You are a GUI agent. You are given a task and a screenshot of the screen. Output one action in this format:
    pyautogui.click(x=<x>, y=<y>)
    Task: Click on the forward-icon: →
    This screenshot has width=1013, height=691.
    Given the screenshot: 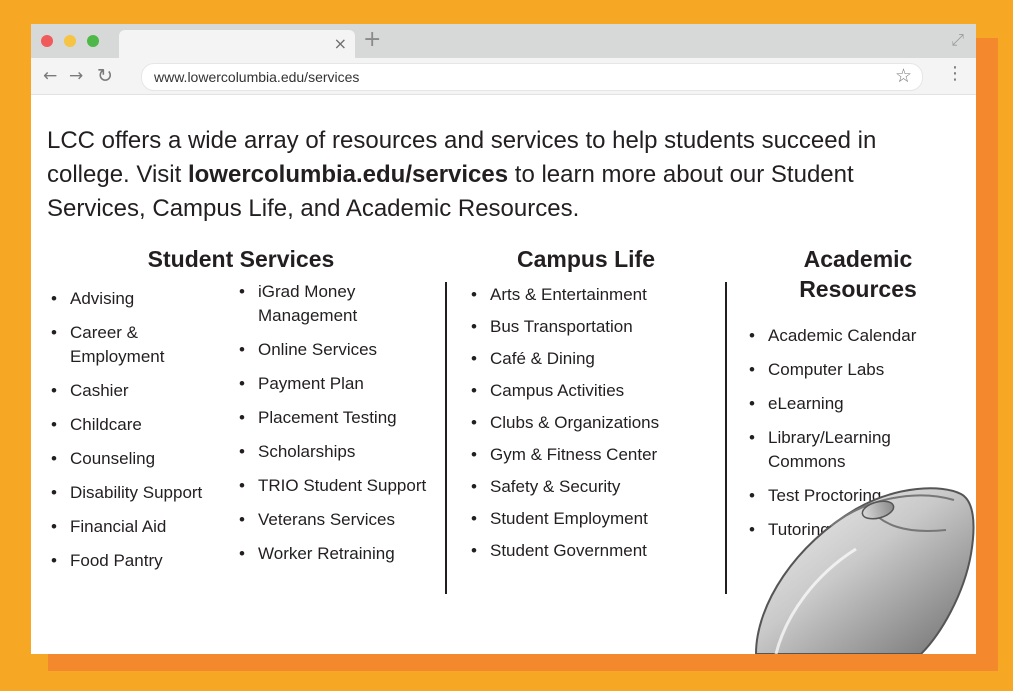 What is the action you would take?
    pyautogui.click(x=76, y=76)
    